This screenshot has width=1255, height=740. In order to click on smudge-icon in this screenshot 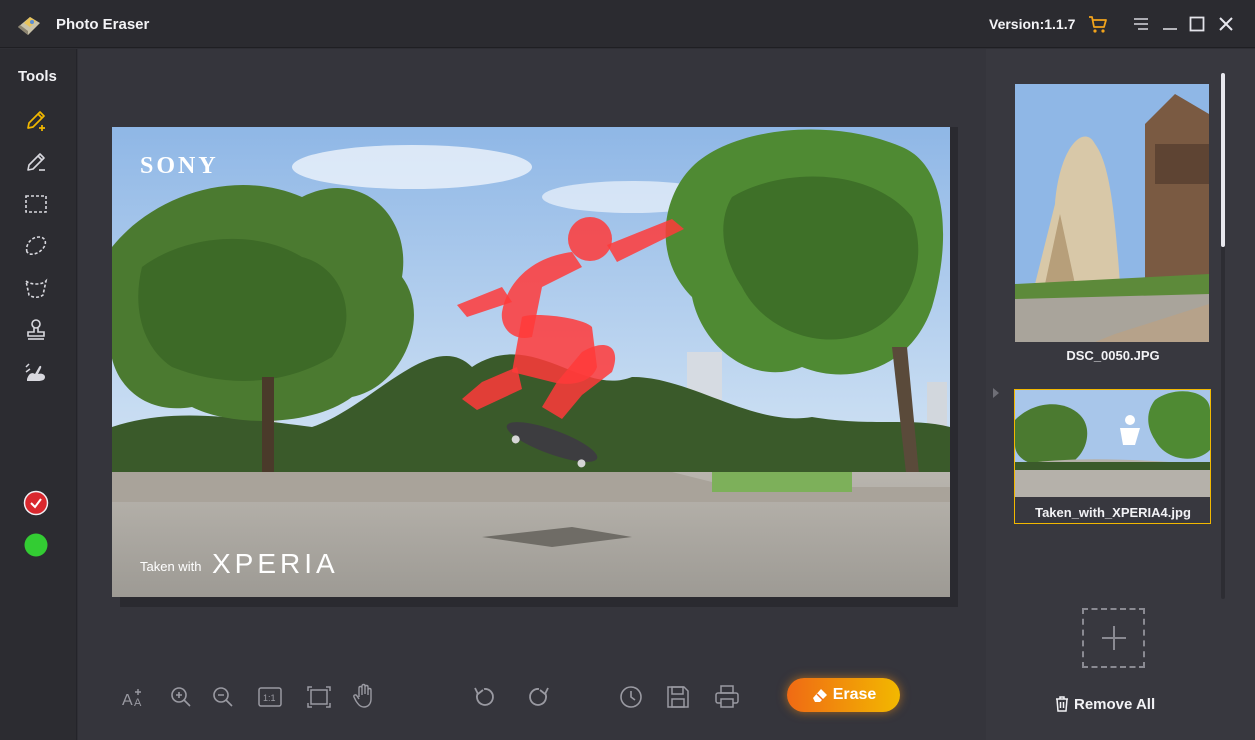, I will do `click(36, 372)`.